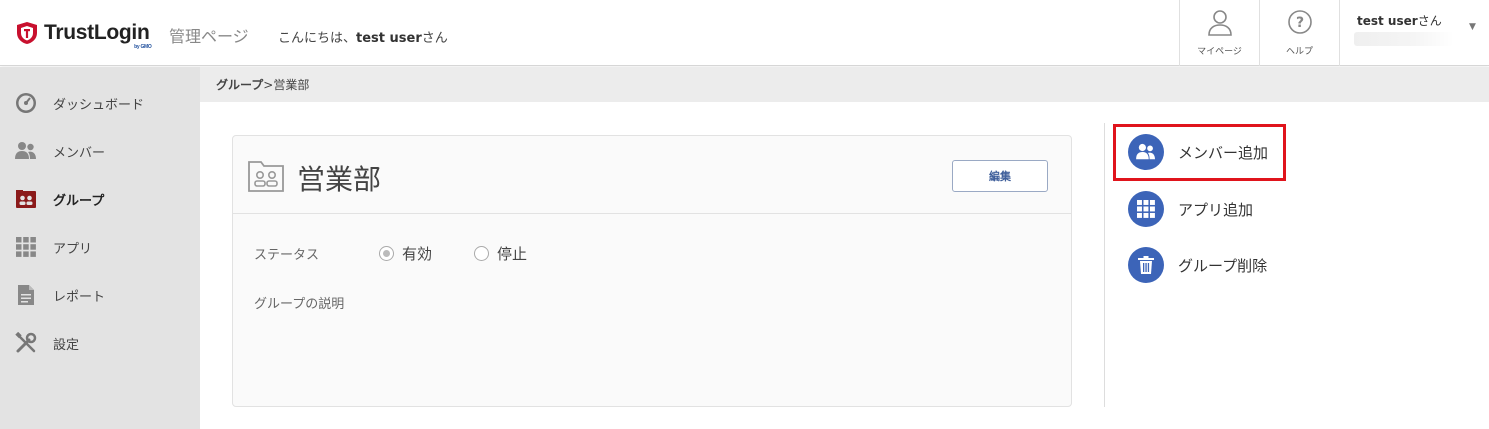 Image resolution: width=1489 pixels, height=429 pixels. What do you see at coordinates (1199, 152) in the screenshot?
I see `highlight-box` at bounding box center [1199, 152].